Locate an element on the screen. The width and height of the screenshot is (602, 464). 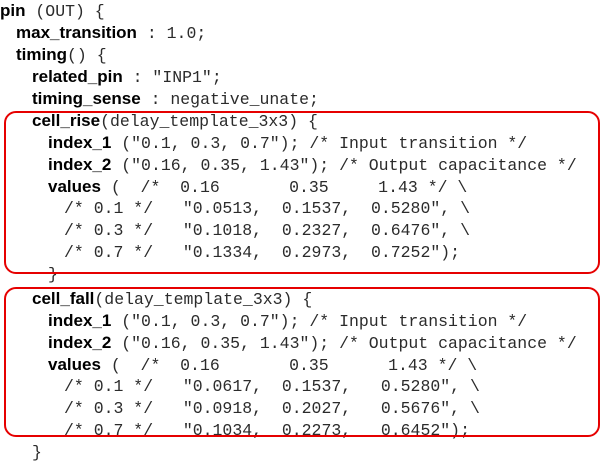
code-text: : 1.0; is located at coordinates (171, 33).